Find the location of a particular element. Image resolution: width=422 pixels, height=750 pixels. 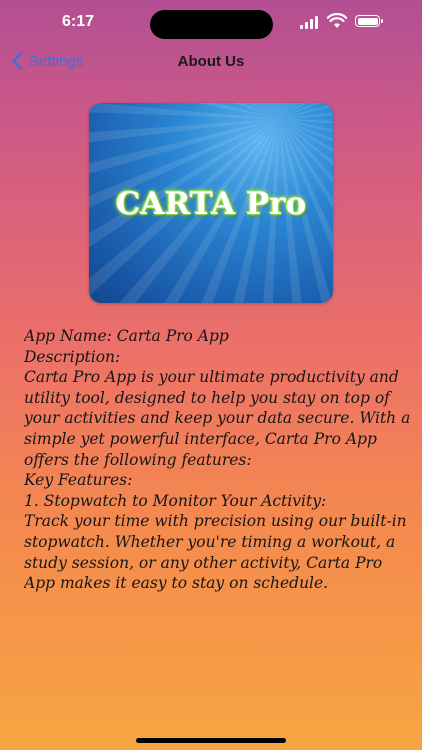

battery-icon is located at coordinates (369, 21).